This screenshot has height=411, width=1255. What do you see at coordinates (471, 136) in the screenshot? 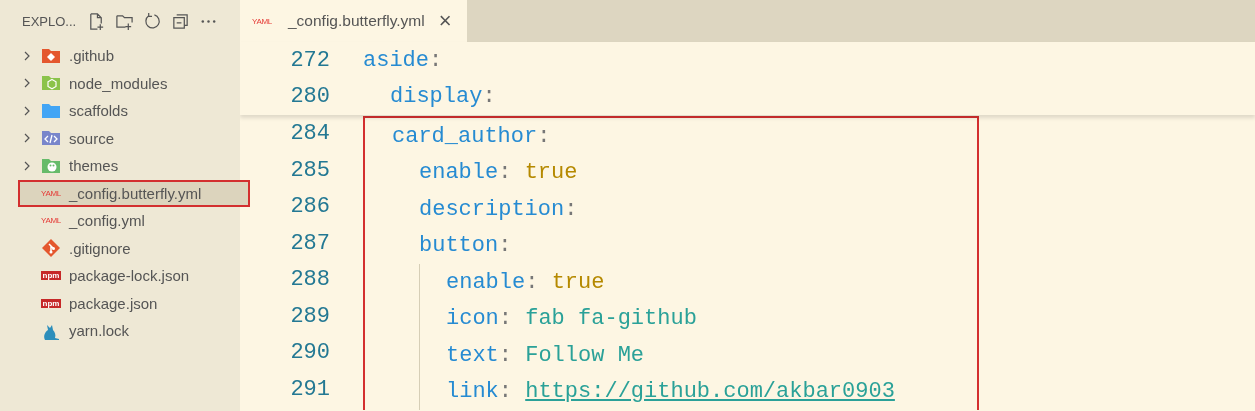
I see `code-line: card_author:` at bounding box center [471, 136].